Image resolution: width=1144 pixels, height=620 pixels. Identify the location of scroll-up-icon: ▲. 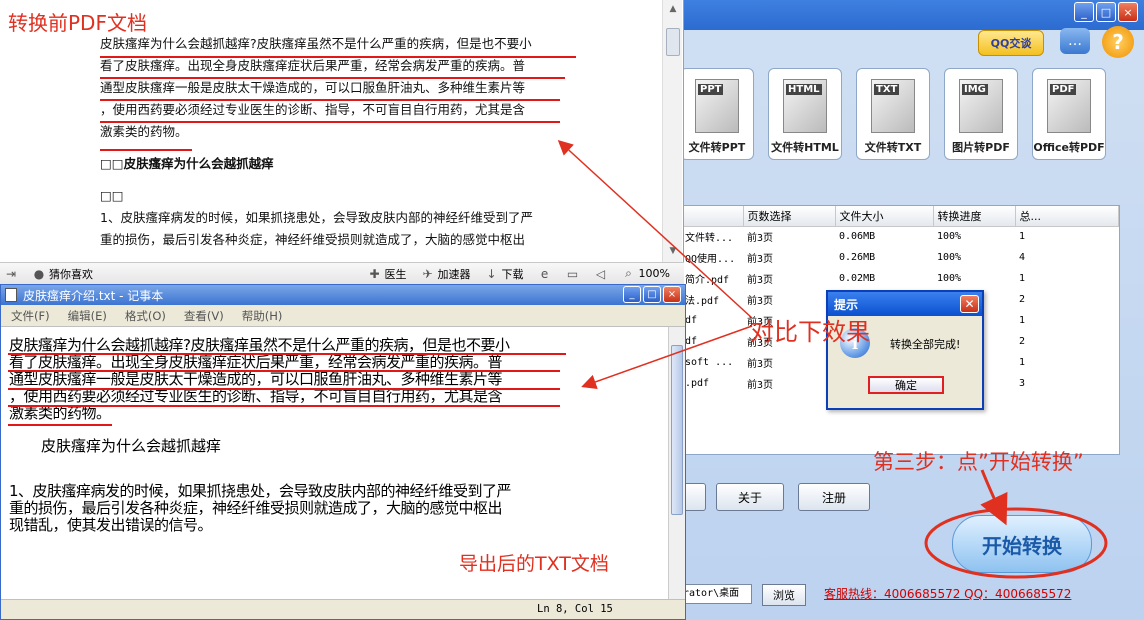
(673, 9).